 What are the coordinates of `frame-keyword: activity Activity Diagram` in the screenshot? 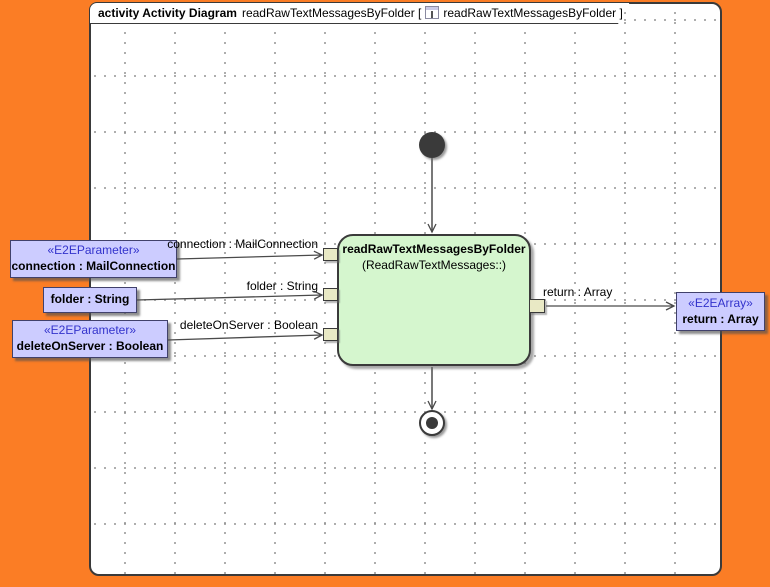 It's located at (167, 13).